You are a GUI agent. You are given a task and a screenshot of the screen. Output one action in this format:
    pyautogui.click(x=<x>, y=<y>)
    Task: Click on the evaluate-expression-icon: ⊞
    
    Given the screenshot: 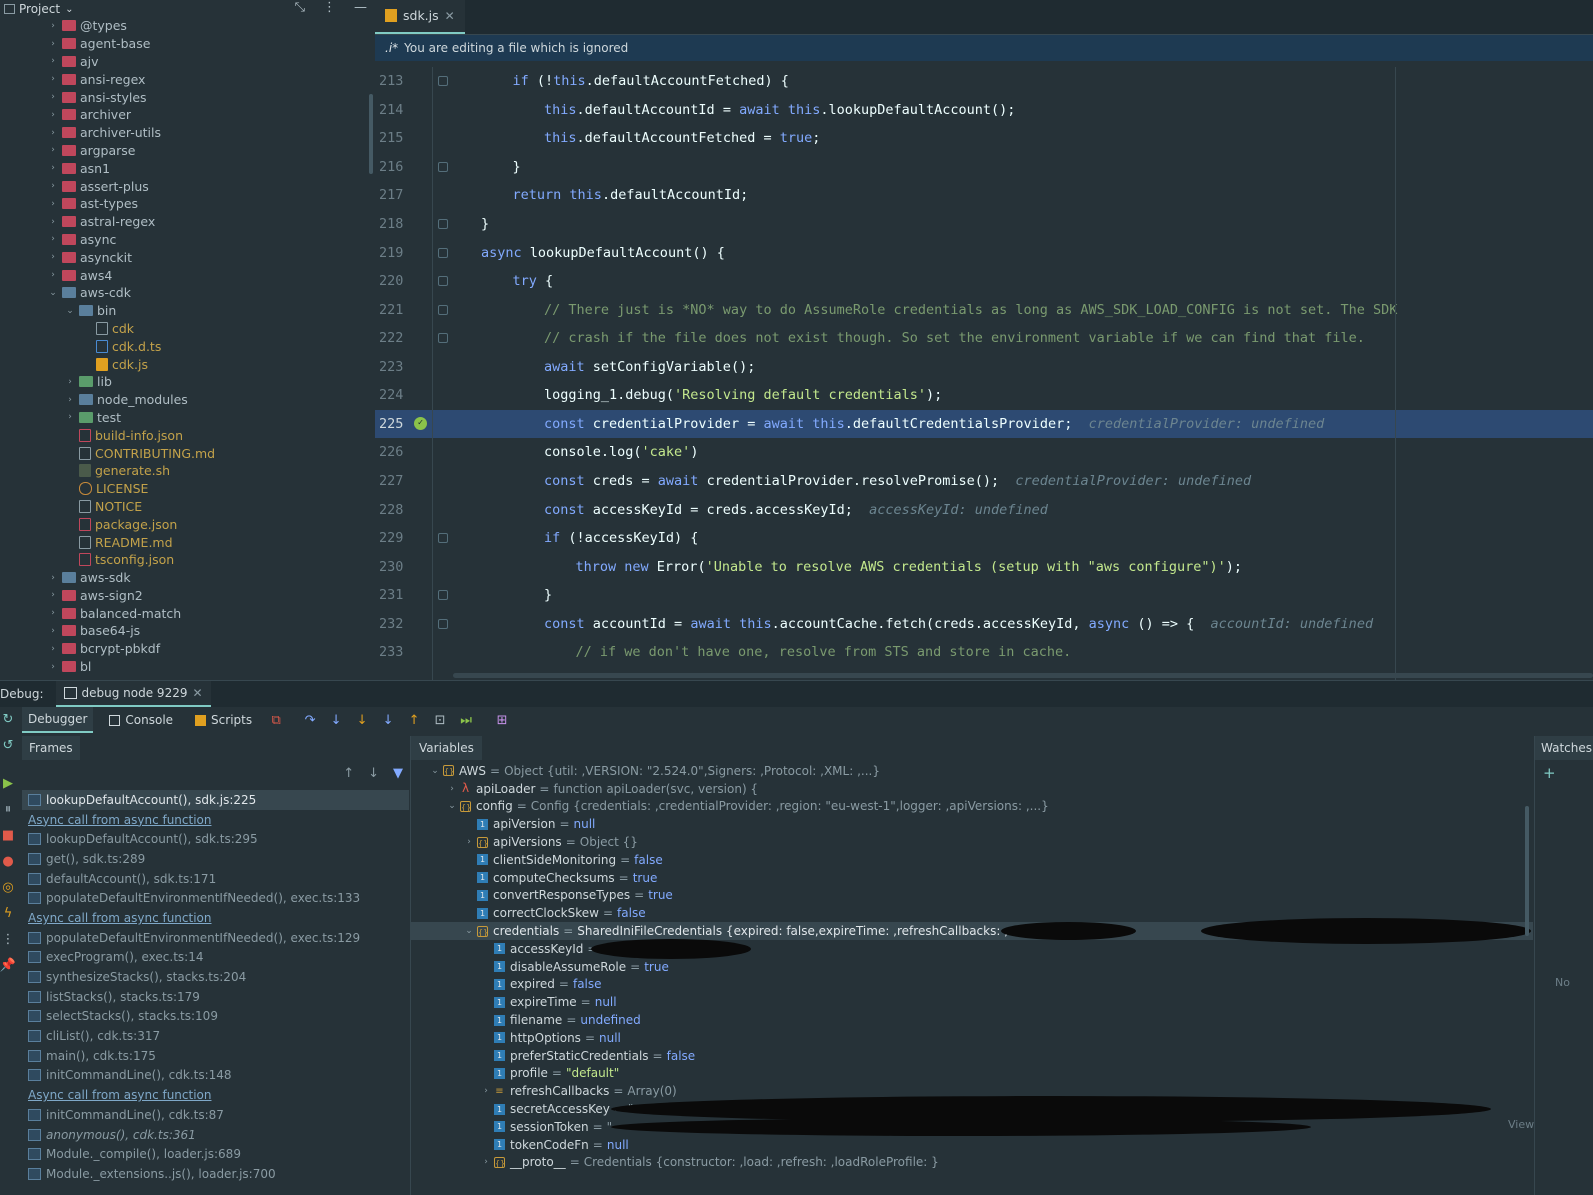 What is the action you would take?
    pyautogui.click(x=502, y=720)
    